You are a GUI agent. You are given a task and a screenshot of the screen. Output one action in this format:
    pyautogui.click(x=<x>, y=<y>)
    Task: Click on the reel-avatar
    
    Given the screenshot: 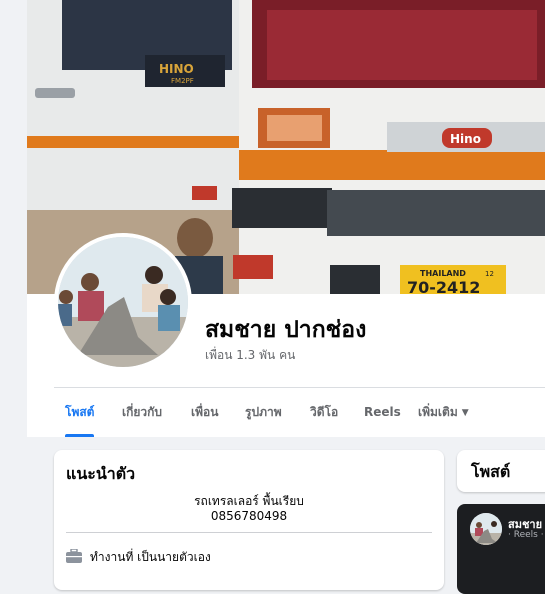 What is the action you would take?
    pyautogui.click(x=486, y=529)
    